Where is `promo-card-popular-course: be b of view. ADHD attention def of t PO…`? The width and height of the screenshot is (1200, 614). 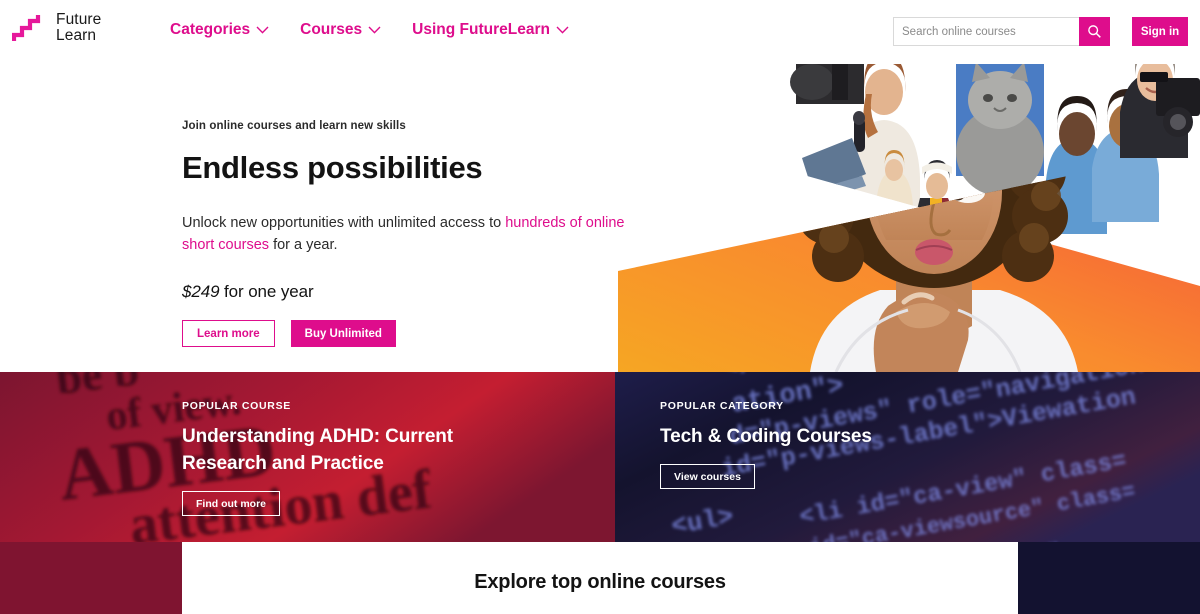
promo-card-popular-course: be b of view. ADHD attention def of t PO… is located at coordinates (307, 457).